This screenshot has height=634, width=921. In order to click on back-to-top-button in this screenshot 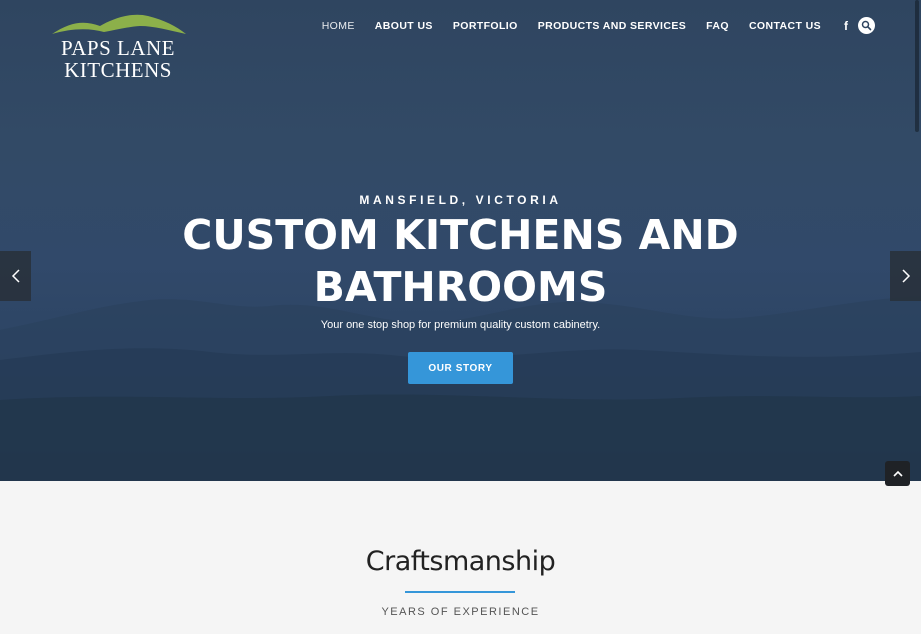, I will do `click(897, 473)`.